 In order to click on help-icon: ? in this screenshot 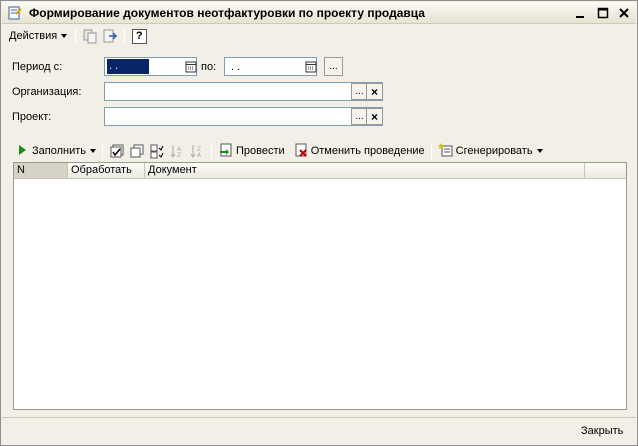, I will do `click(139, 36)`.